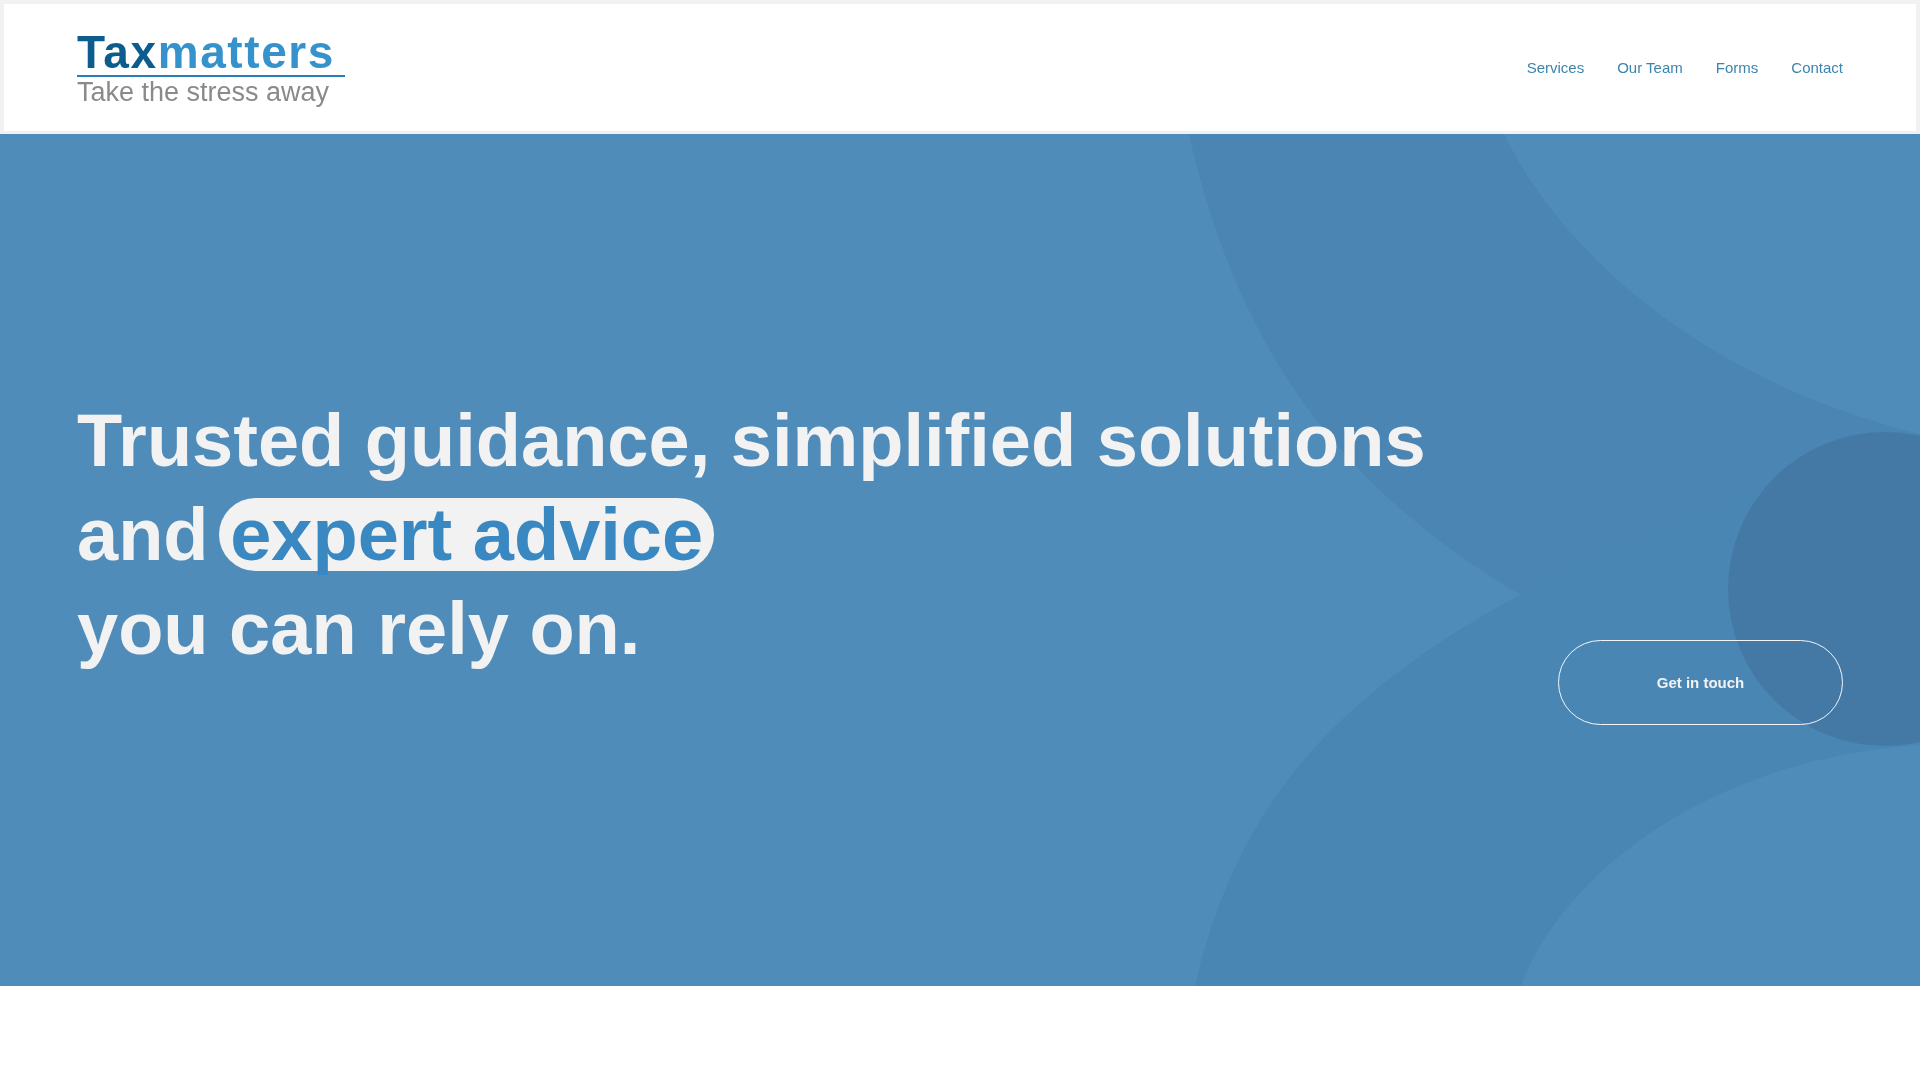 The image size is (1920, 1080). Describe the element at coordinates (1737, 67) in the screenshot. I see `nav-link: Forms` at that location.